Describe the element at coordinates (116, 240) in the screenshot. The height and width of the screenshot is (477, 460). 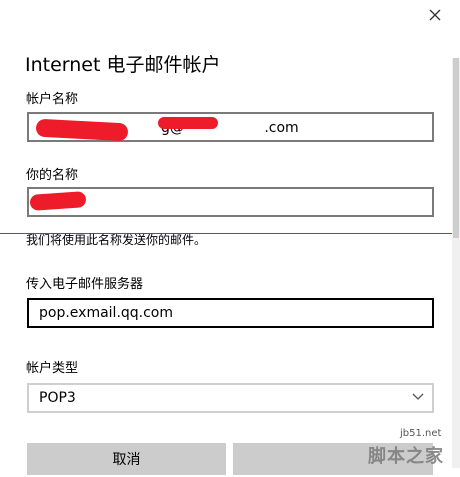
I see `your-name-hint: 我们将使用此名称发送你的邮件。` at that location.